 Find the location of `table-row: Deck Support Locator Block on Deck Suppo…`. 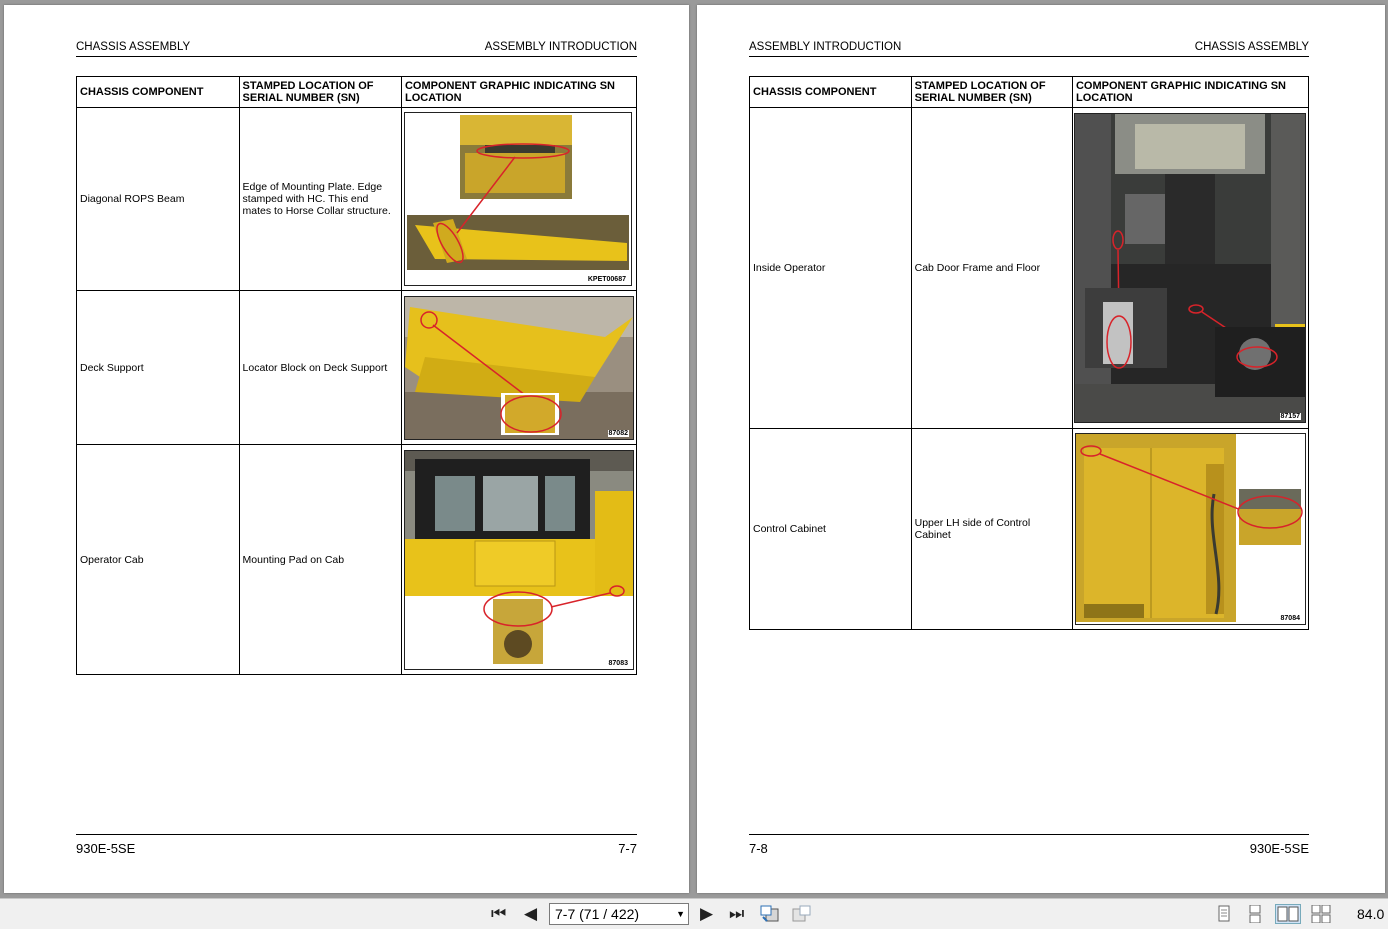

table-row: Deck Support Locator Block on Deck Suppo… is located at coordinates (357, 367).